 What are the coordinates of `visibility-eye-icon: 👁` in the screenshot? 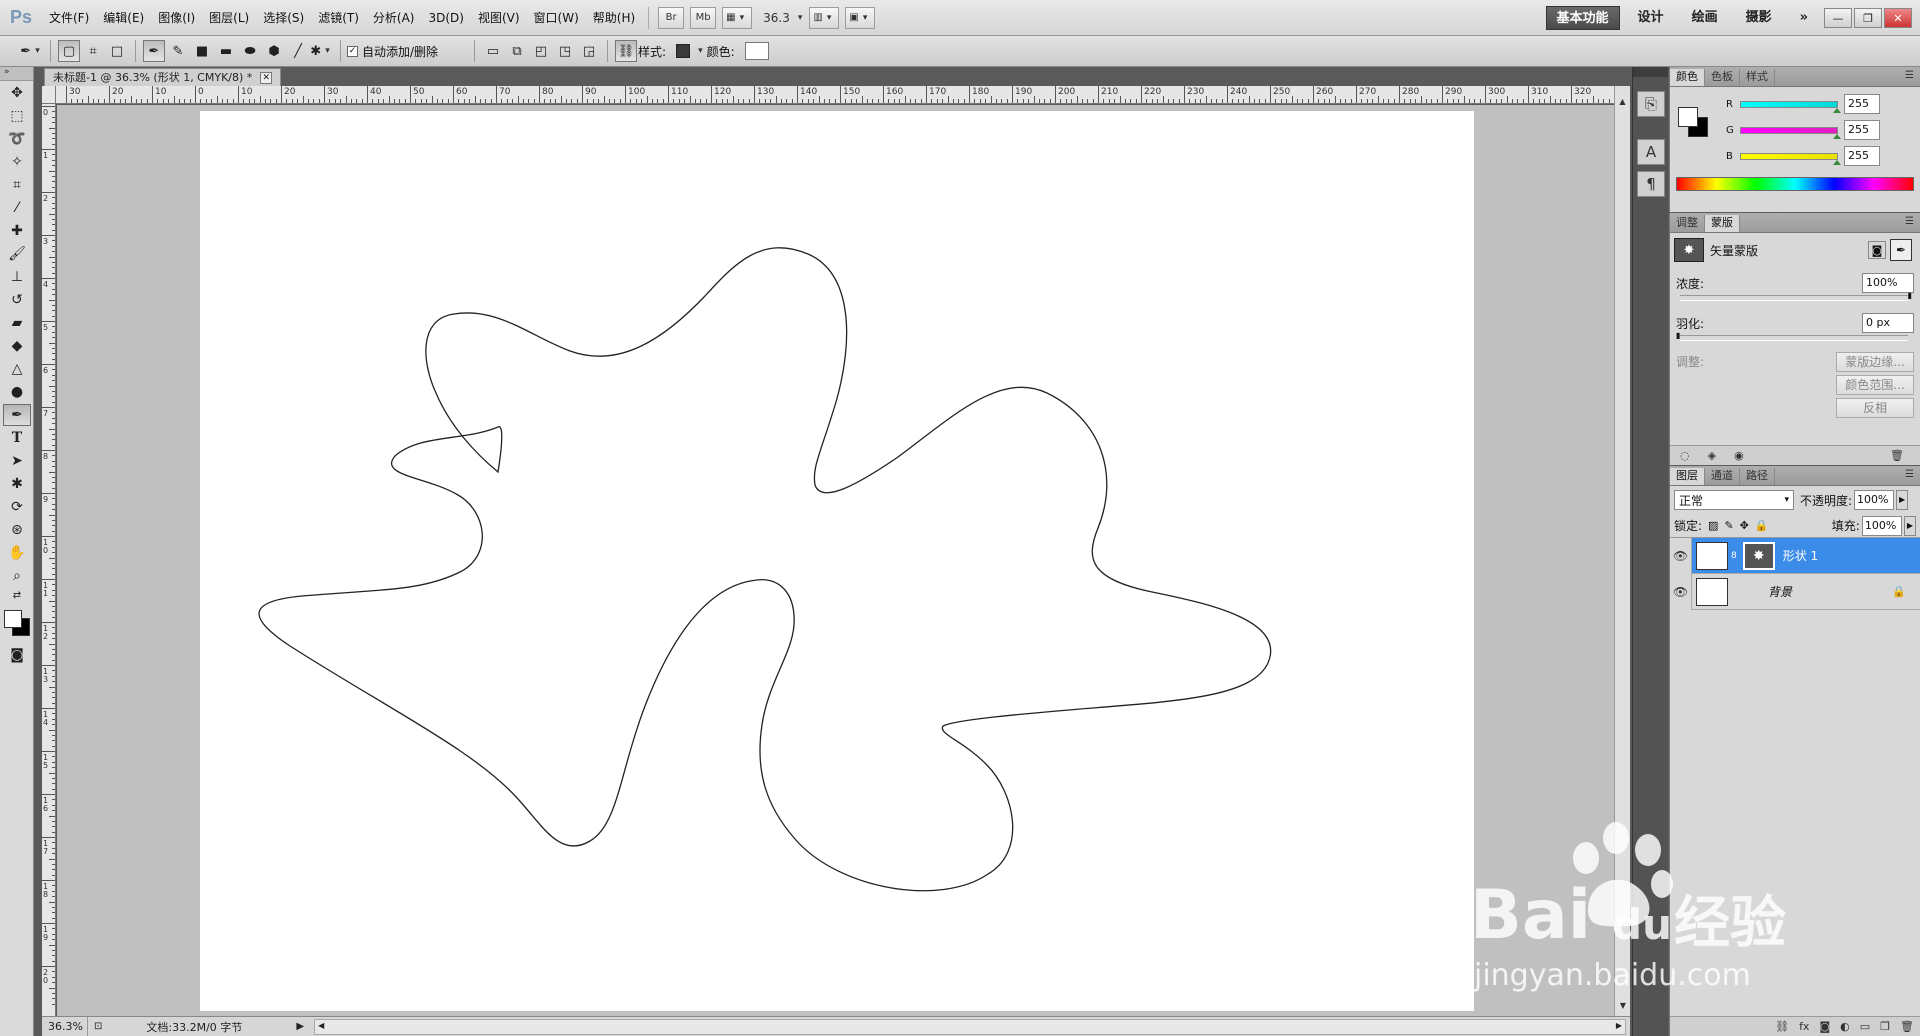 It's located at (1681, 555).